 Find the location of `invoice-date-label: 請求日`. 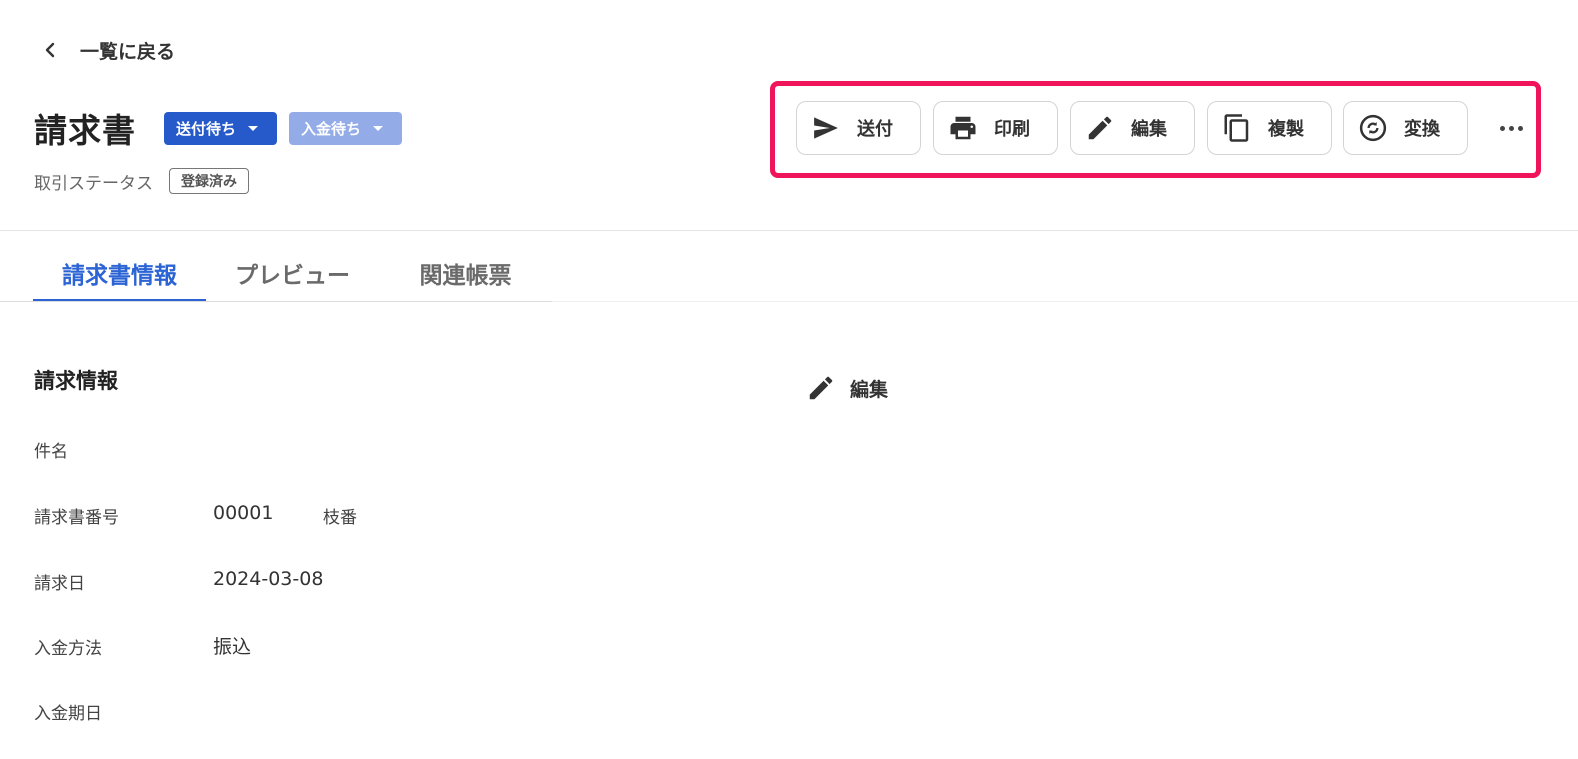

invoice-date-label: 請求日 is located at coordinates (59, 584).